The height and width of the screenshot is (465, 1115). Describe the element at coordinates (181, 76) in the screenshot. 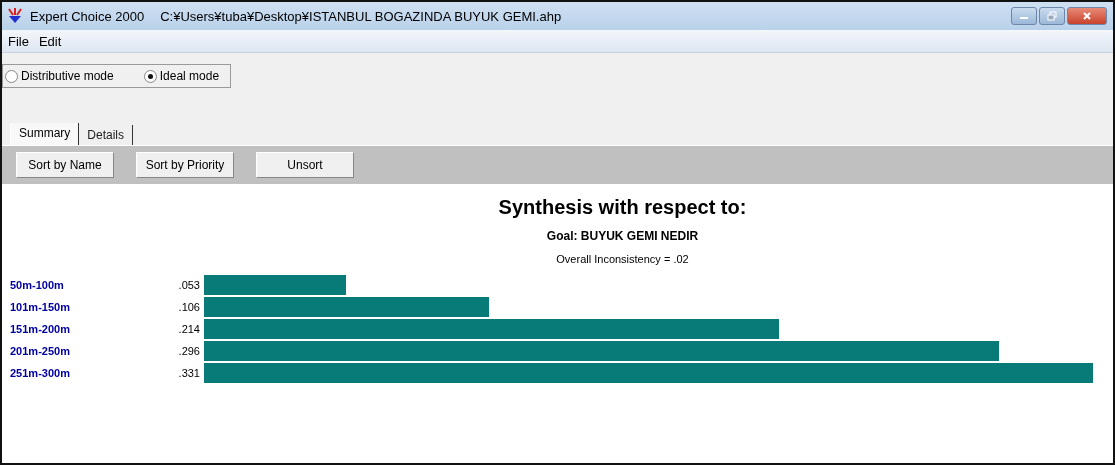

I see `mode-radio: Ideal mode` at that location.